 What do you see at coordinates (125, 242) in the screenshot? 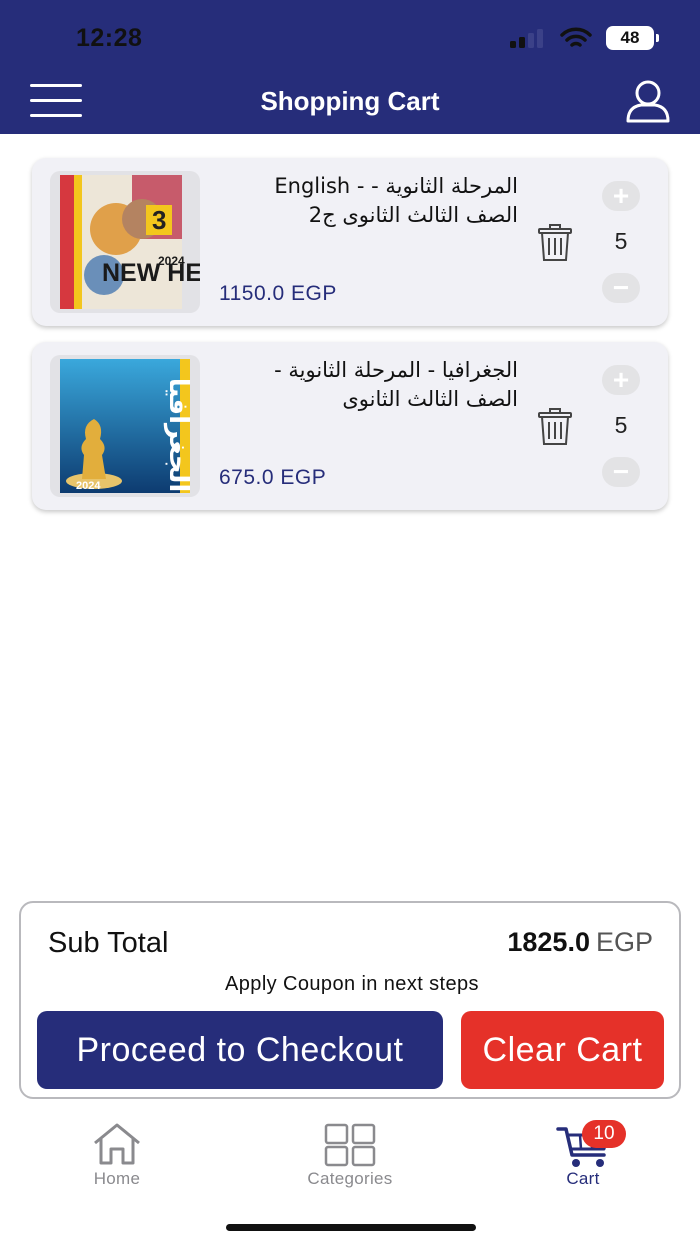
I see `product-thumbnail: 3 NEW HELLO! 2024` at bounding box center [125, 242].